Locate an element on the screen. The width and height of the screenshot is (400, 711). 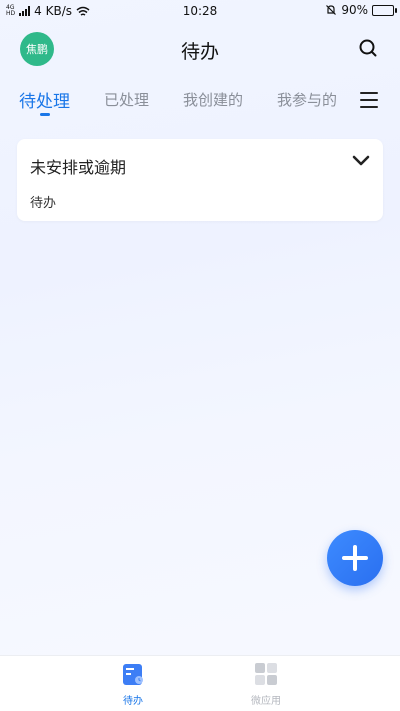
status-bar: 4G HD 4 KB/s 10:28 90% is located at coordinates (200, 11).